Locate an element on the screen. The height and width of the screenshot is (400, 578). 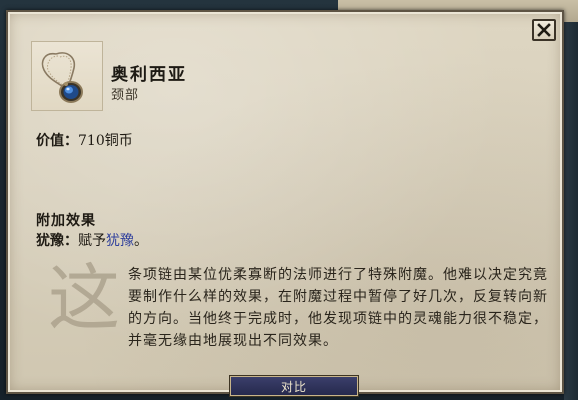
item-slot-type: 颈部 is located at coordinates (125, 95).